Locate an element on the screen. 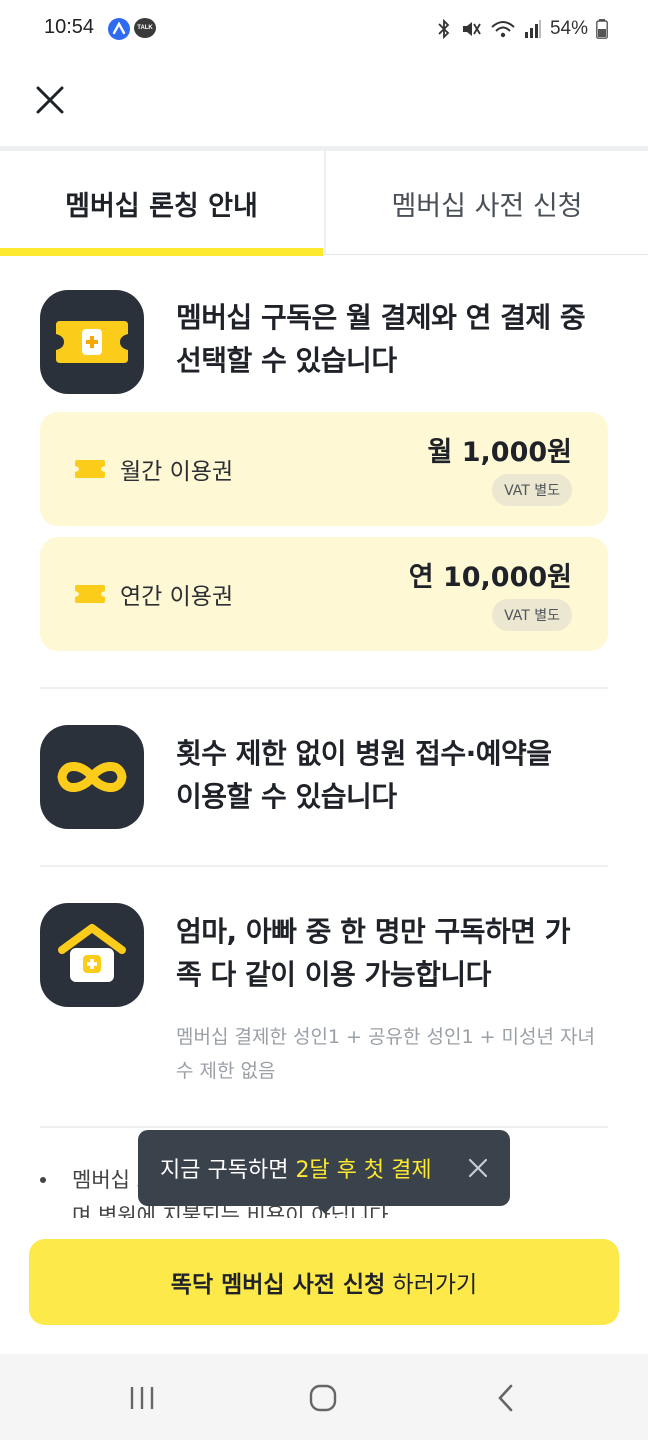 Image resolution: width=648 pixels, height=1440 pixels. cta-label-rest: 하러가기 is located at coordinates (431, 1285).